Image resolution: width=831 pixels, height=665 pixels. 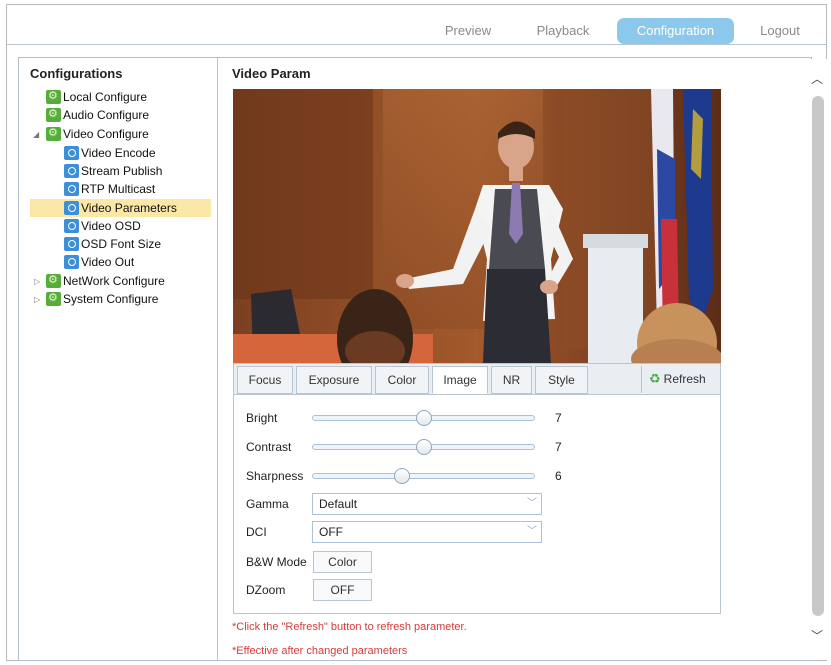 I want to click on scroll-up-icon: ︿, so click(x=817, y=78).